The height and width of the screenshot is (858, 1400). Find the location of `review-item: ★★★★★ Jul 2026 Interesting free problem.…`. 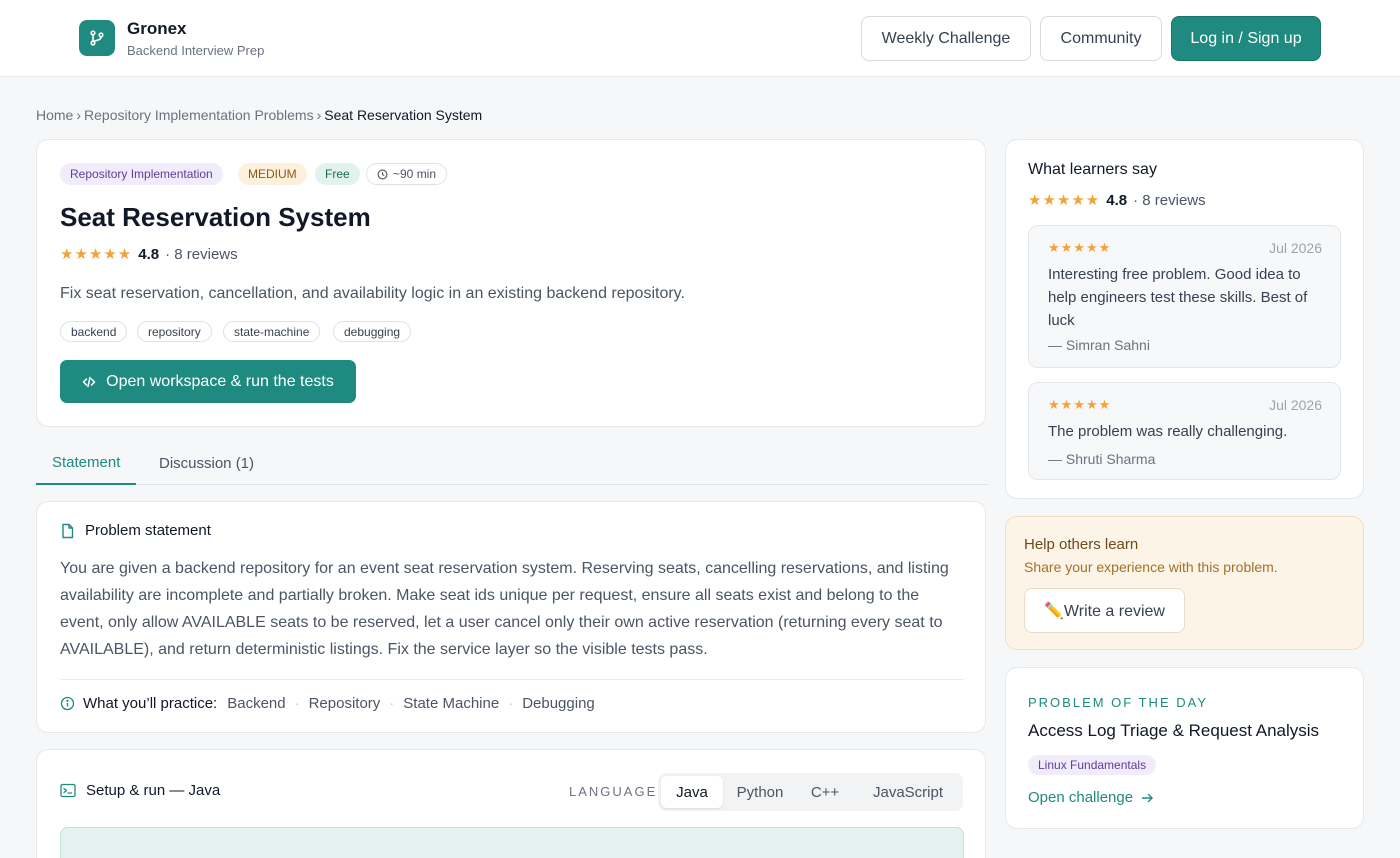

review-item: ★★★★★ Jul 2026 Interesting free problem.… is located at coordinates (1184, 296).